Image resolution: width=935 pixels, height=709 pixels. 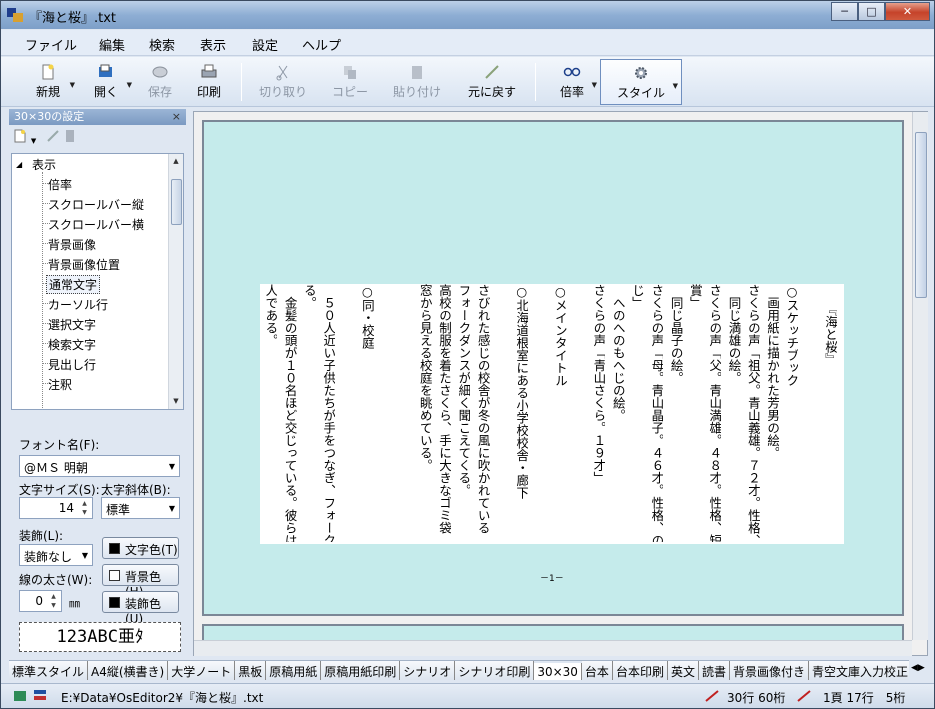 I want to click on tree-root-view: 表示, so click(x=44, y=164).